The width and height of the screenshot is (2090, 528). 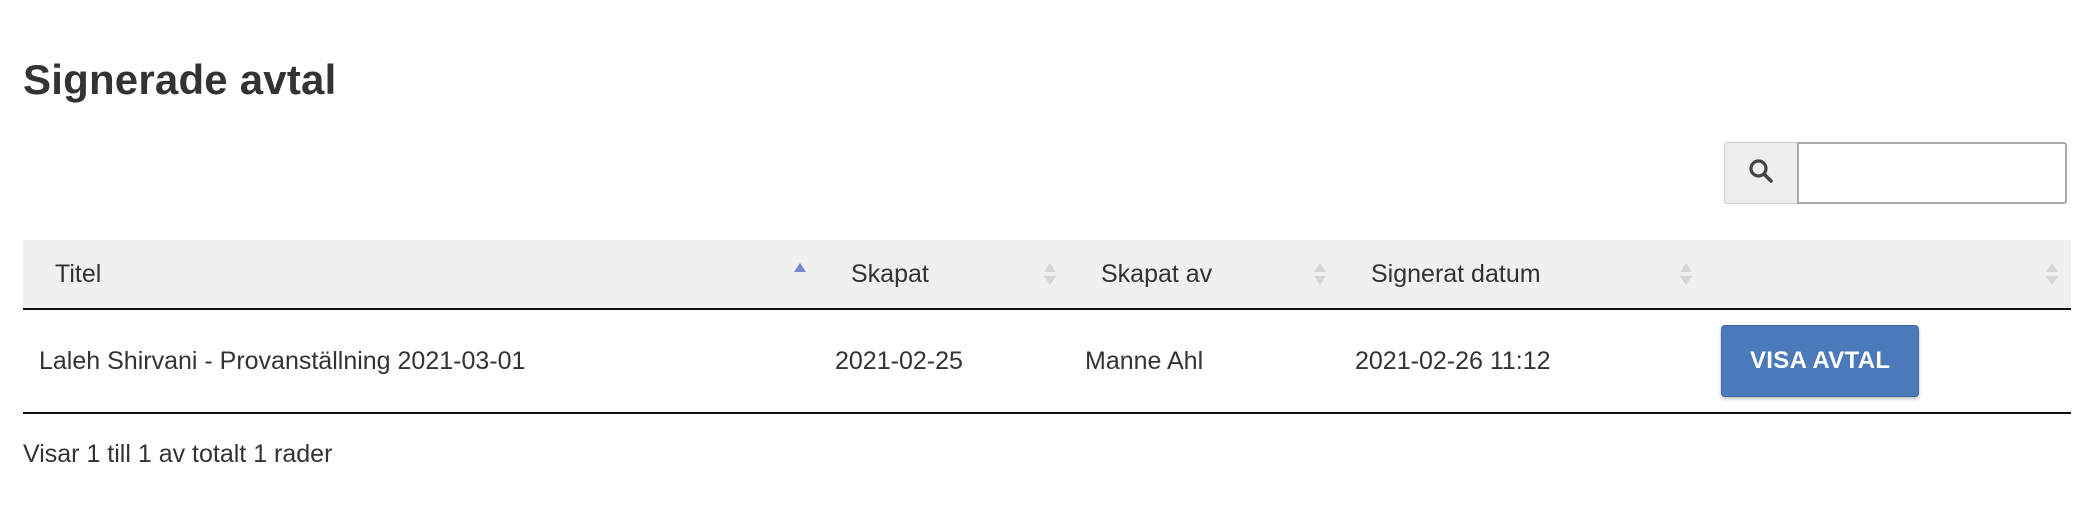 I want to click on search-bar, so click(x=1895, y=173).